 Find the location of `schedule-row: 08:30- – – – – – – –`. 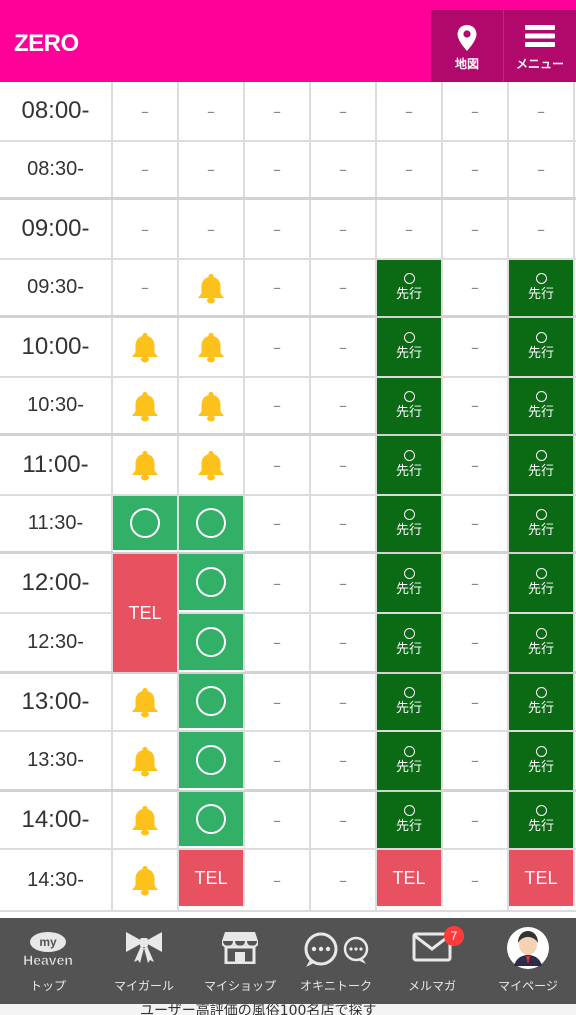

schedule-row: 08:30- – – – – – – – is located at coordinates (288, 171).